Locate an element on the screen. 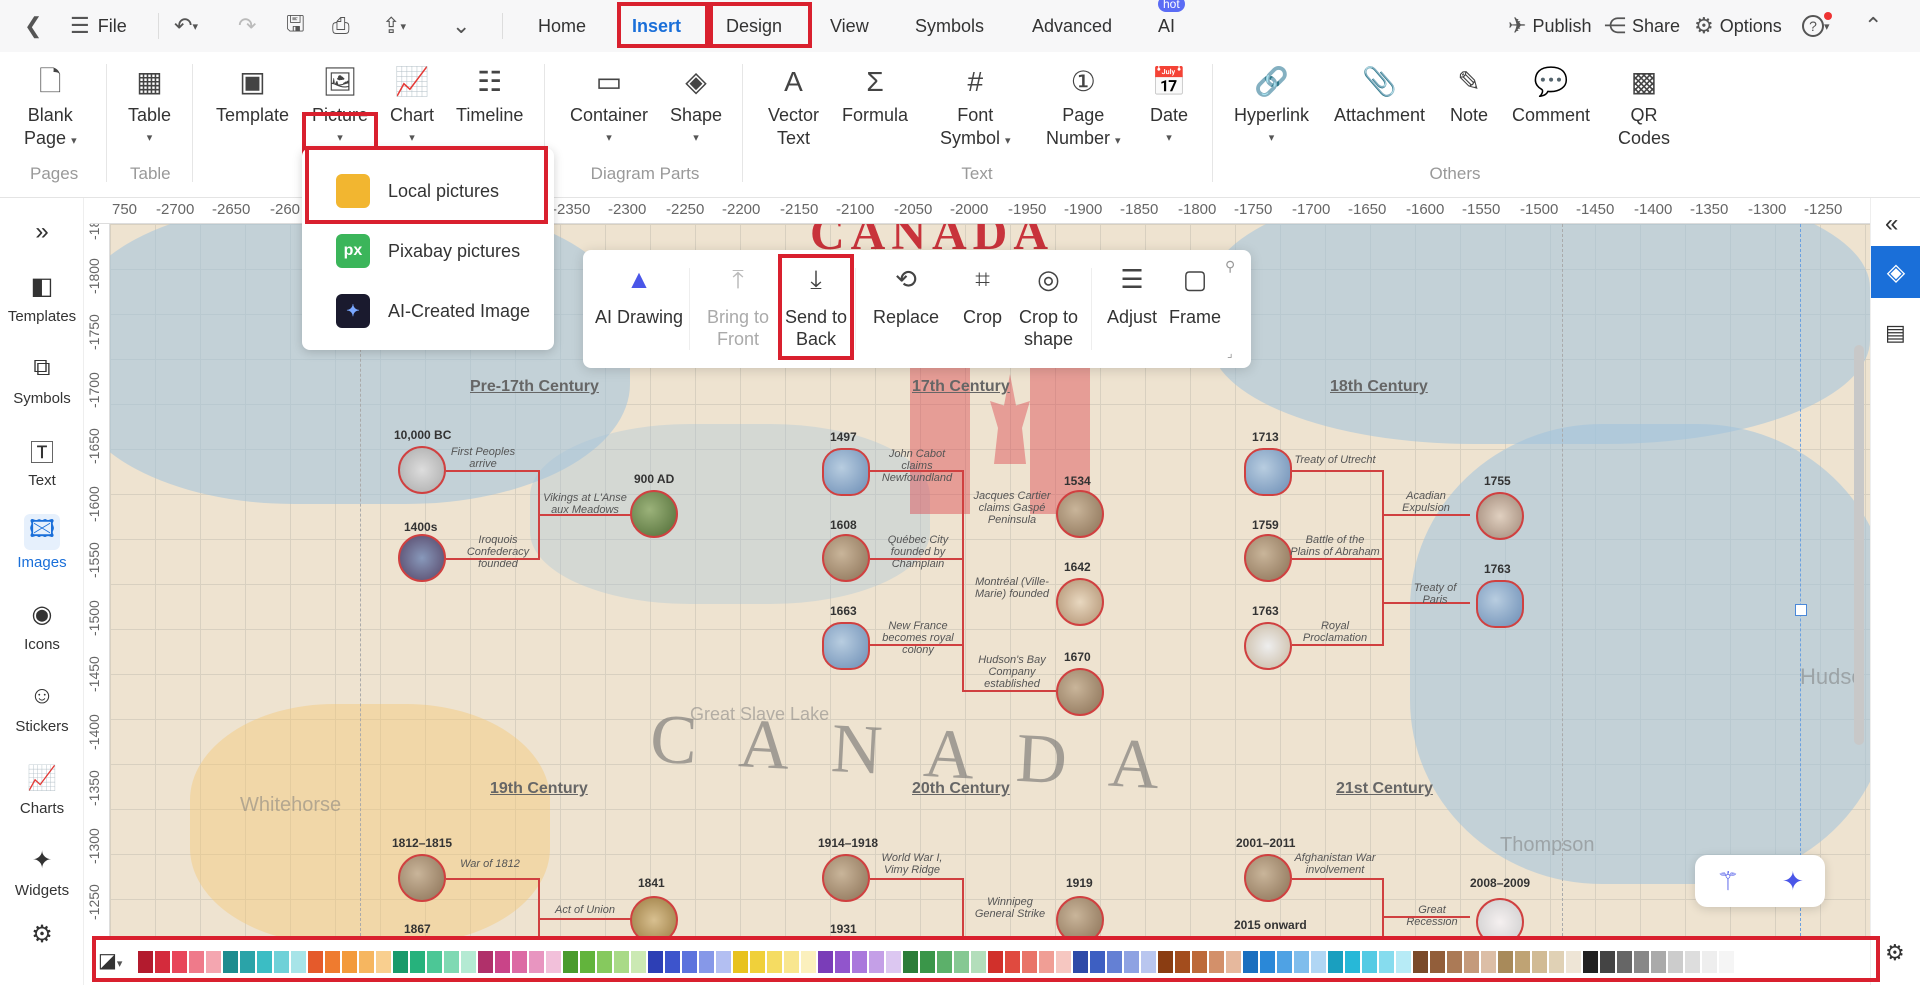 This screenshot has width=1920, height=985. date-button: 📅 Date ▾ is located at coordinates (1169, 107).